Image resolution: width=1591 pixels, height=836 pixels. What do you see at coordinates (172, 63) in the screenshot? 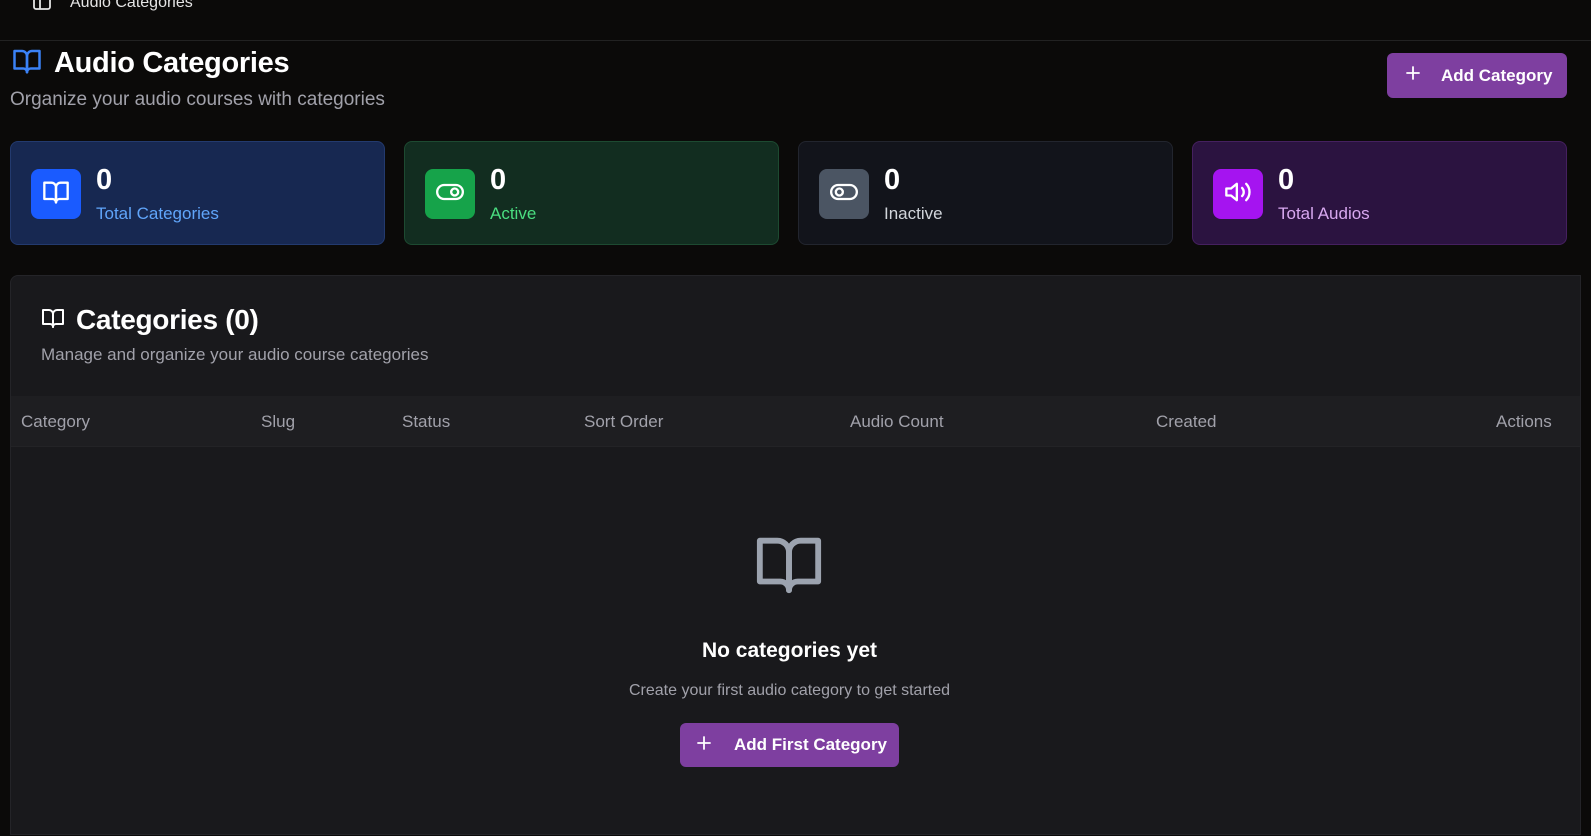
I see `page-title: Audio Categories` at bounding box center [172, 63].